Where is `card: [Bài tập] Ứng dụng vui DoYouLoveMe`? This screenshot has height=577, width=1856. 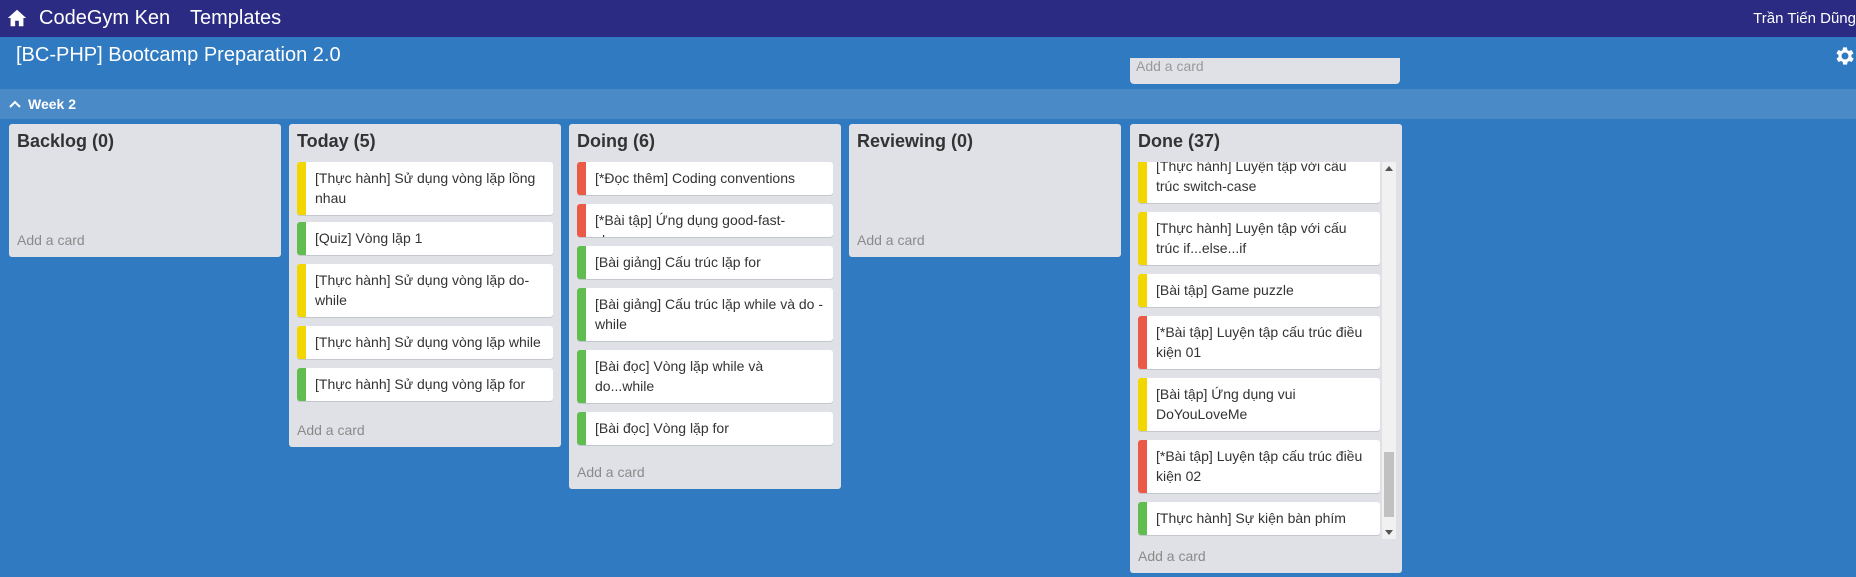
card: [Bài tập] Ứng dụng vui DoYouLoveMe is located at coordinates (1259, 404).